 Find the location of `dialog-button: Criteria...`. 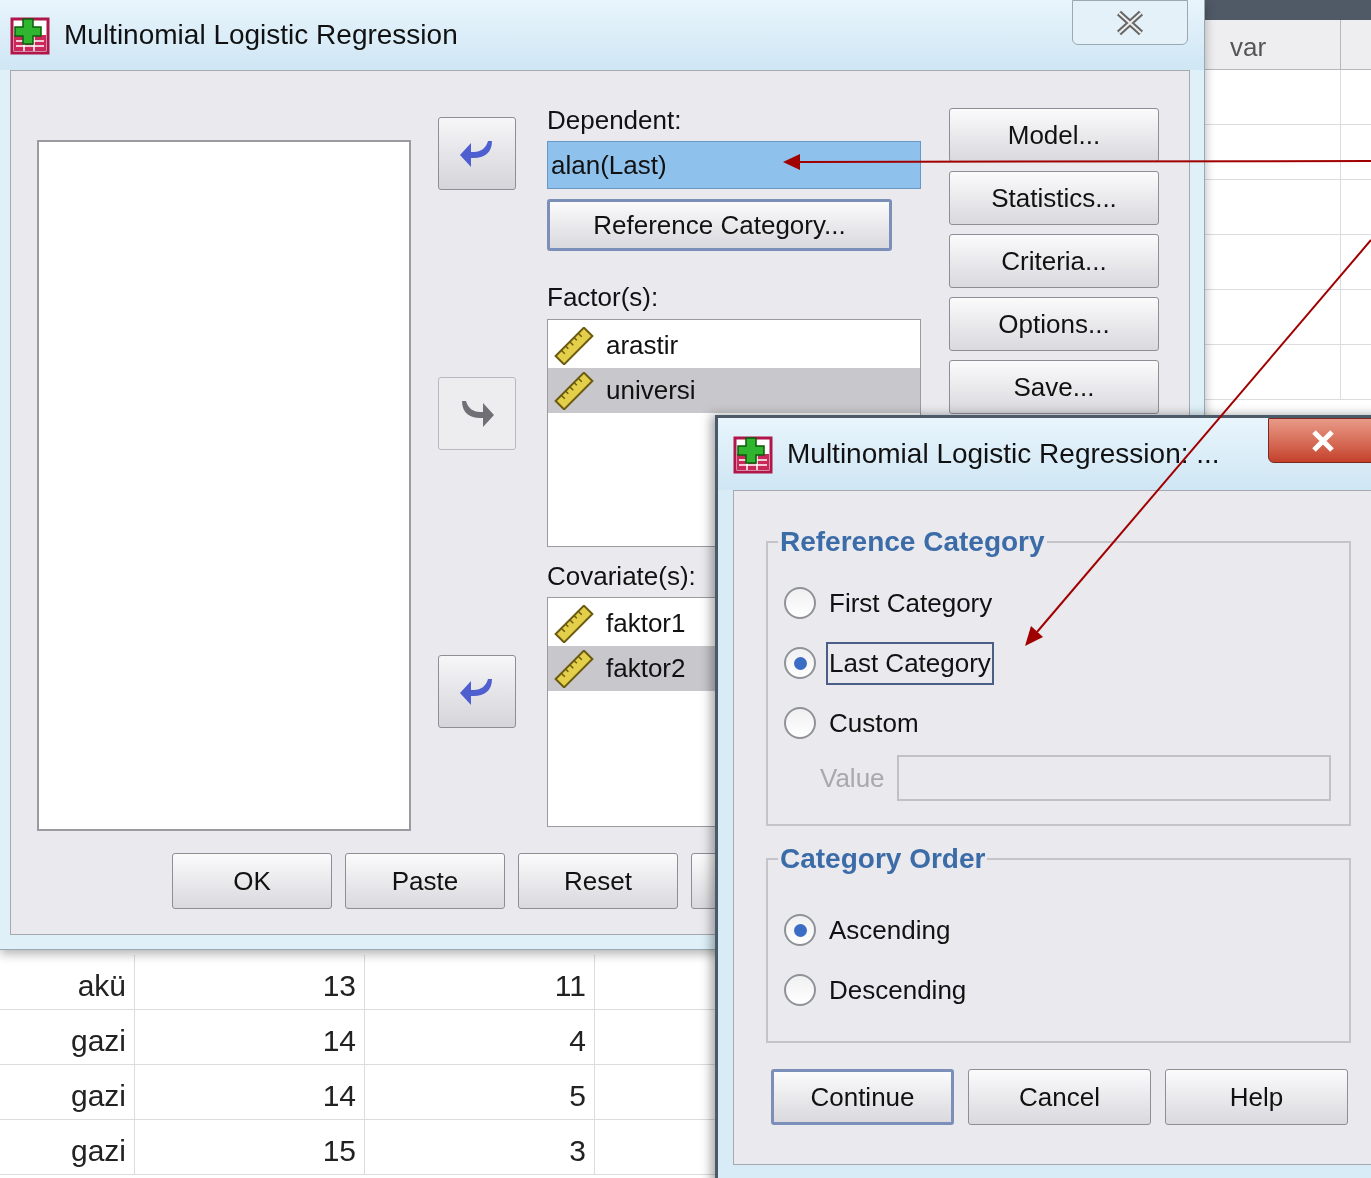

dialog-button: Criteria... is located at coordinates (1054, 261).